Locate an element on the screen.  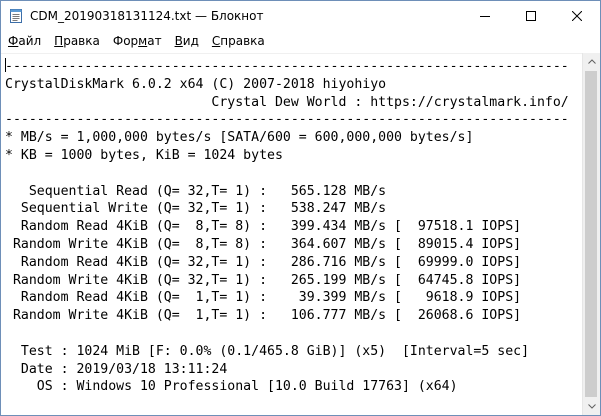
minimize-button is located at coordinates (485, 16).